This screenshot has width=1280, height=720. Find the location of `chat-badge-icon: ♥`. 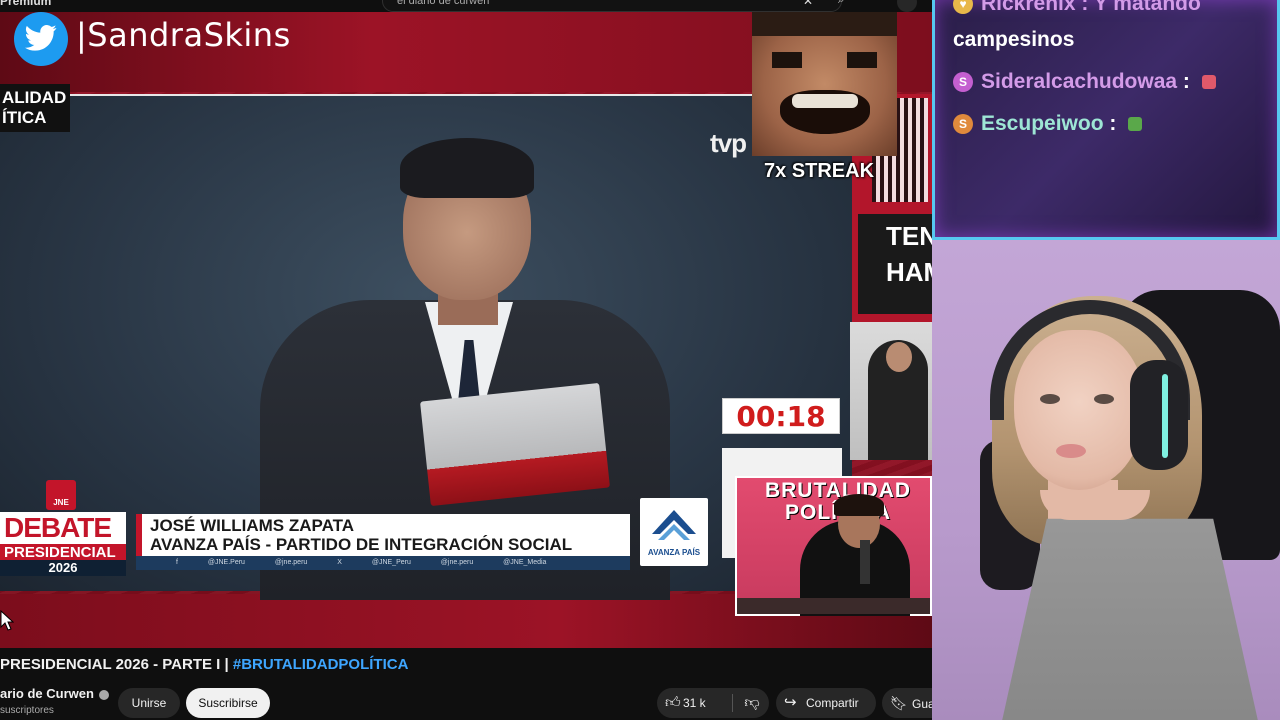

chat-badge-icon: ♥ is located at coordinates (963, 7).